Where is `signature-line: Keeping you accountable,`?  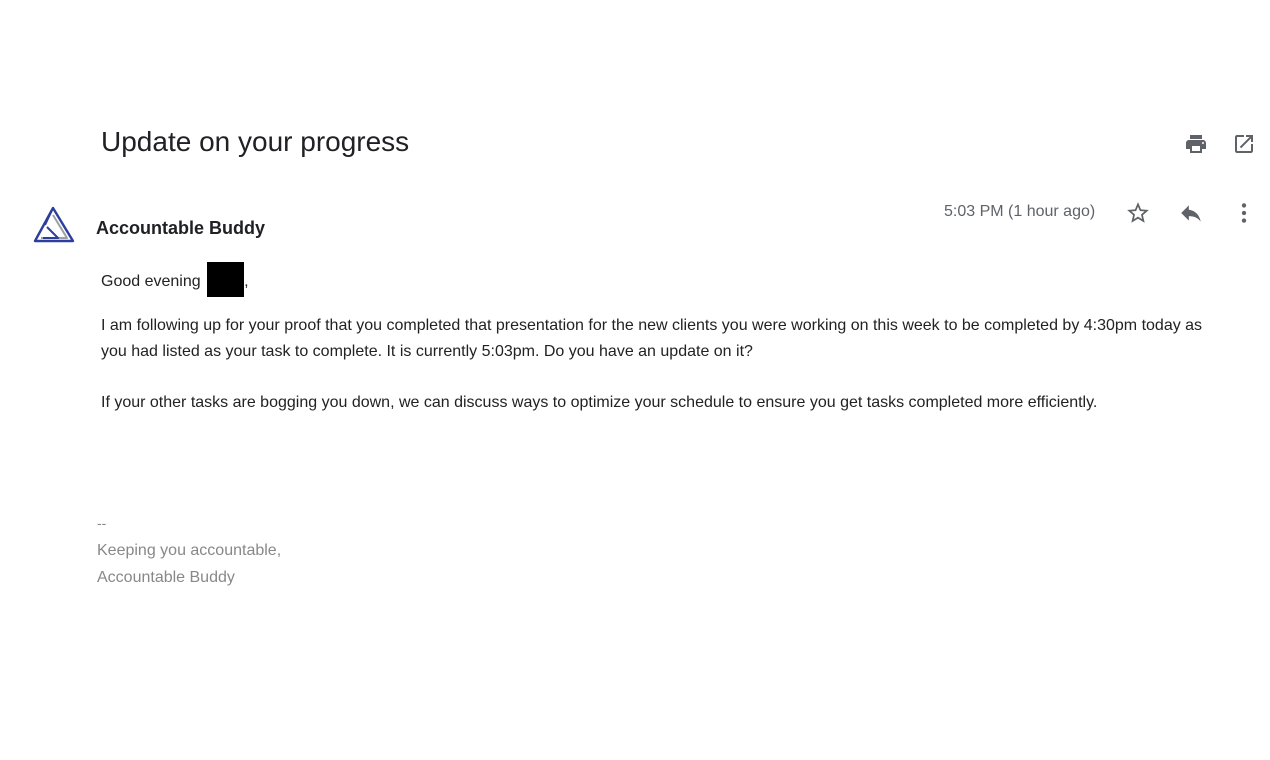 signature-line: Keeping you accountable, is located at coordinates (189, 550).